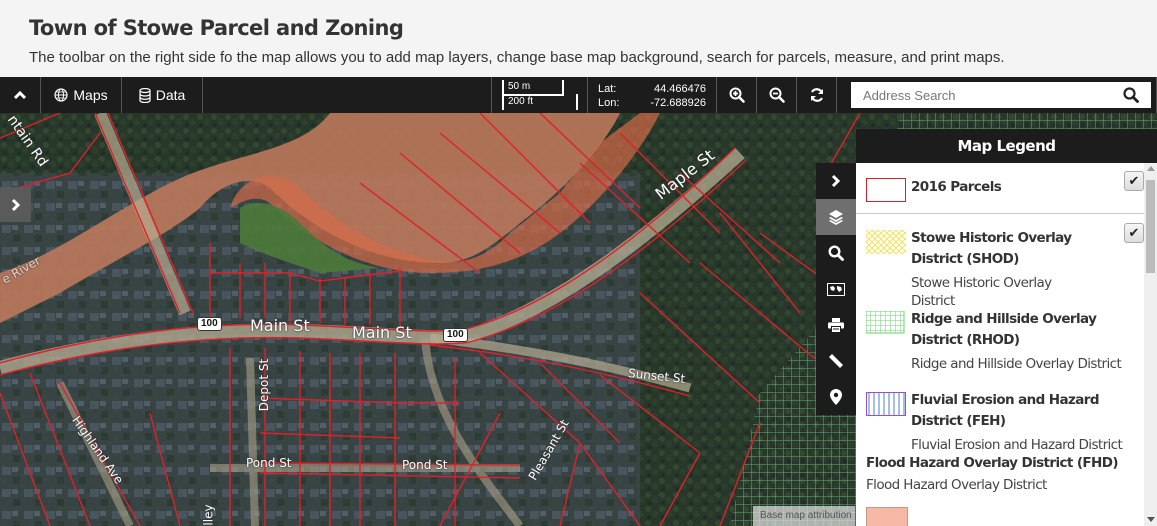 Image resolution: width=1157 pixels, height=526 pixels. What do you see at coordinates (607, 89) in the screenshot?
I see `lat-label: Lat:` at bounding box center [607, 89].